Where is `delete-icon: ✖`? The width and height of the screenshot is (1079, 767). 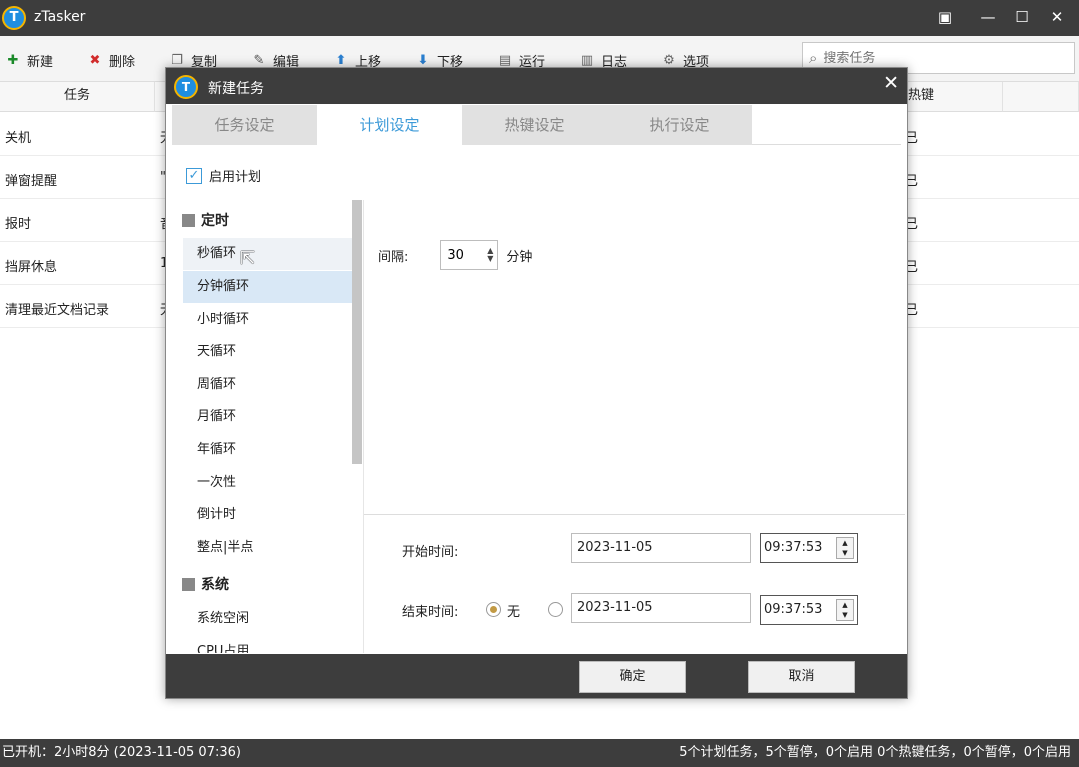
delete-icon: ✖ is located at coordinates (95, 60).